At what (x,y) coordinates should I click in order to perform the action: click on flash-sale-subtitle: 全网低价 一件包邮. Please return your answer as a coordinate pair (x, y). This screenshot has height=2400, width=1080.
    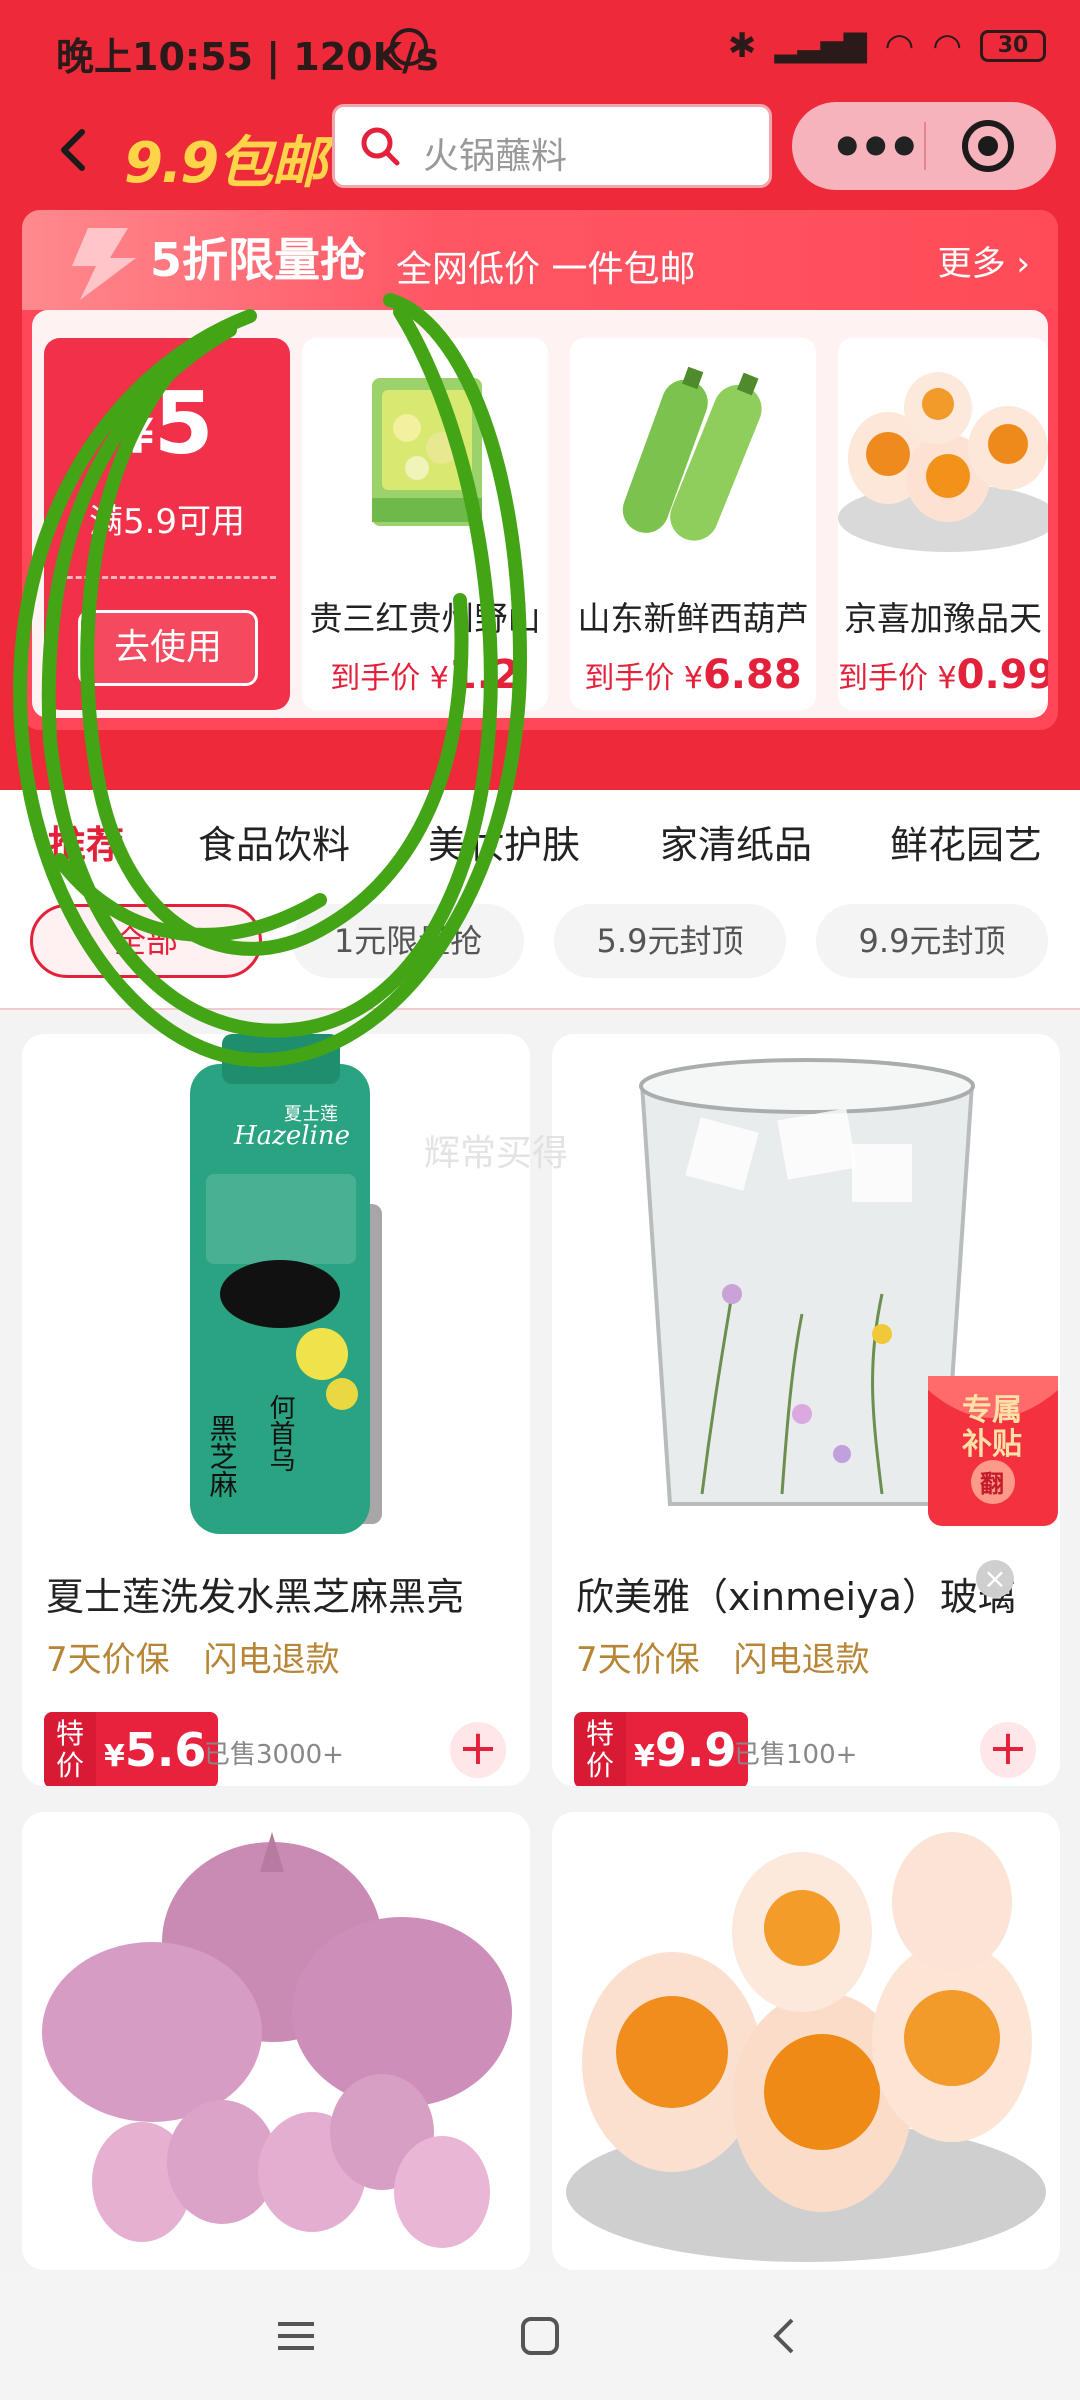
    Looking at the image, I should click on (546, 269).